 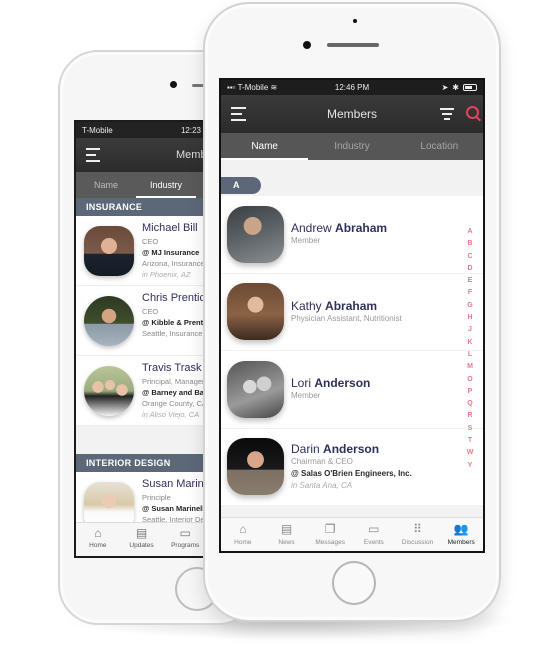 What do you see at coordinates (185, 545) in the screenshot?
I see `tabbar-label: Programs` at bounding box center [185, 545].